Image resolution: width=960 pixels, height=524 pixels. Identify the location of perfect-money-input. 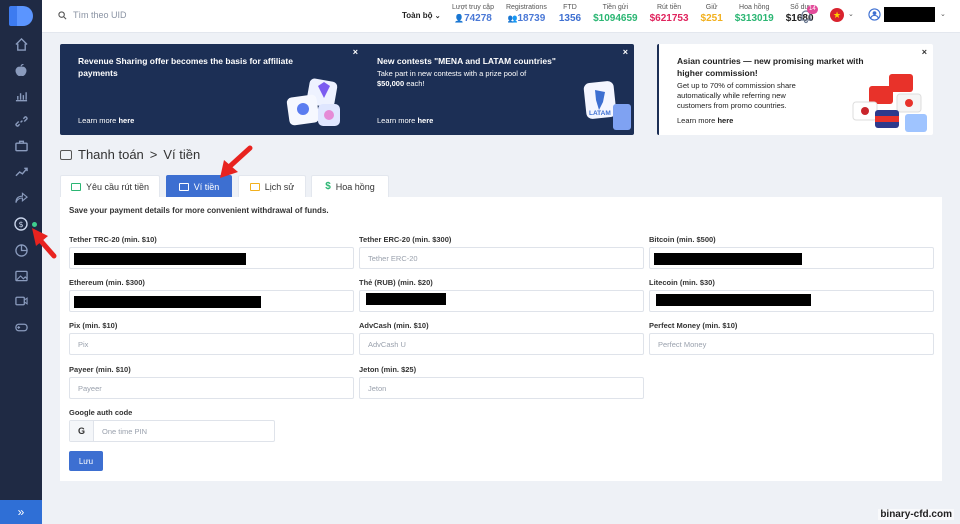
(791, 344).